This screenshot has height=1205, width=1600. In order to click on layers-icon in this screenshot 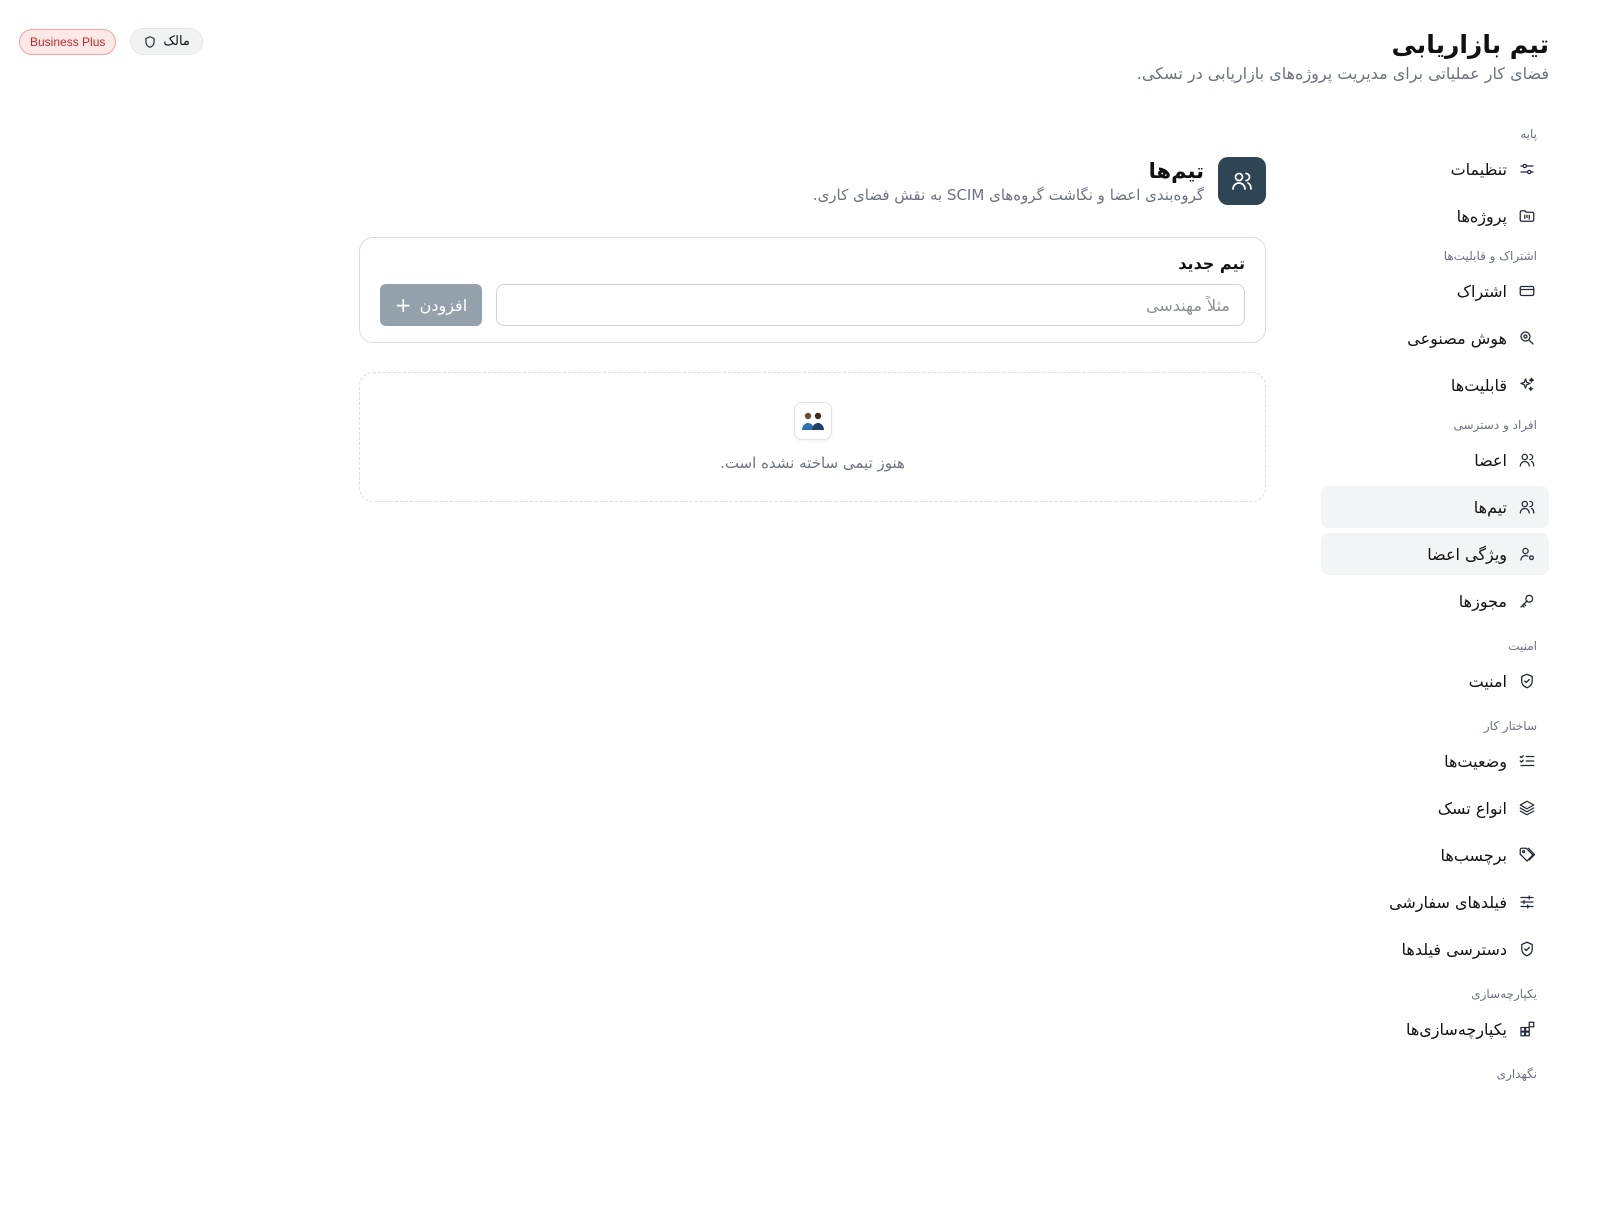, I will do `click(1527, 808)`.